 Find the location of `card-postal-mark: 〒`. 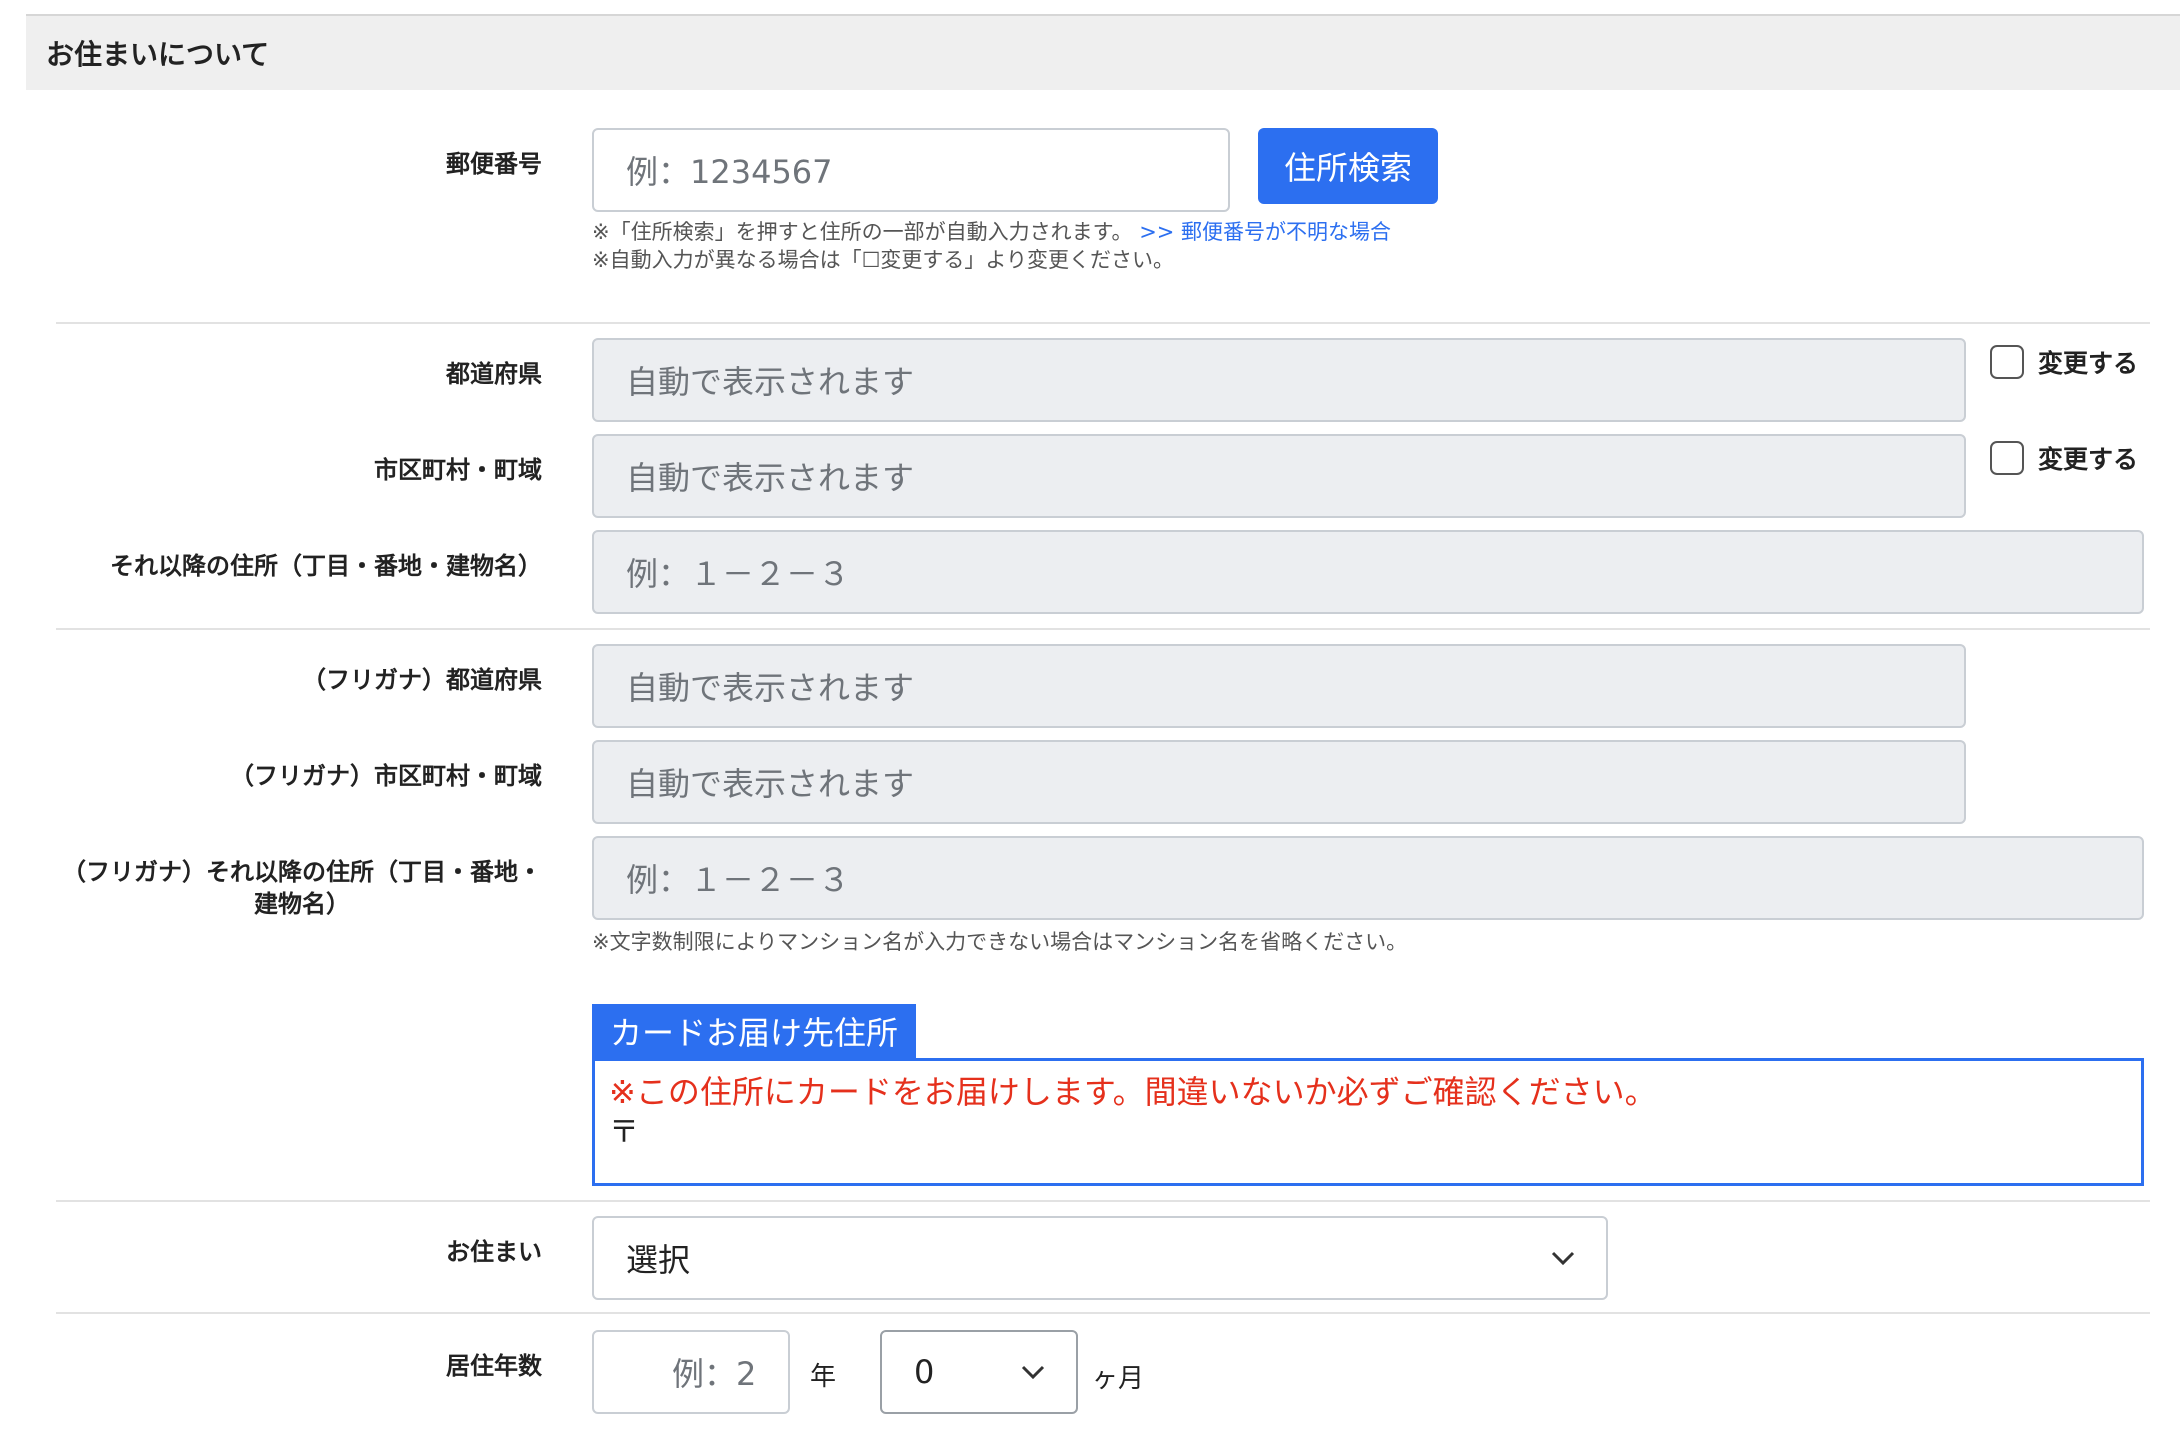

card-postal-mark: 〒 is located at coordinates (624, 1132).